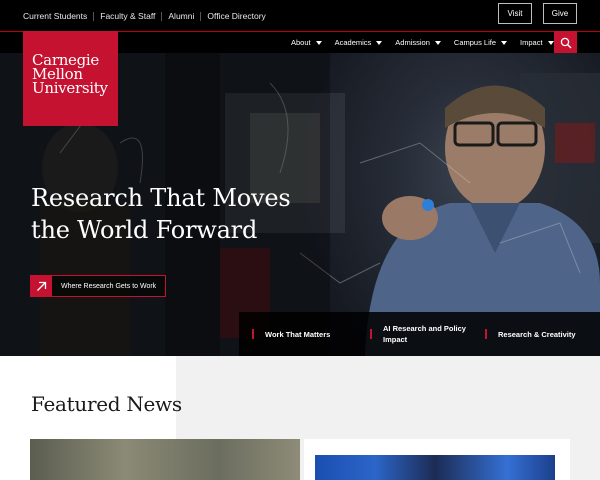  I want to click on nav-item-admission: Admission, so click(418, 42).